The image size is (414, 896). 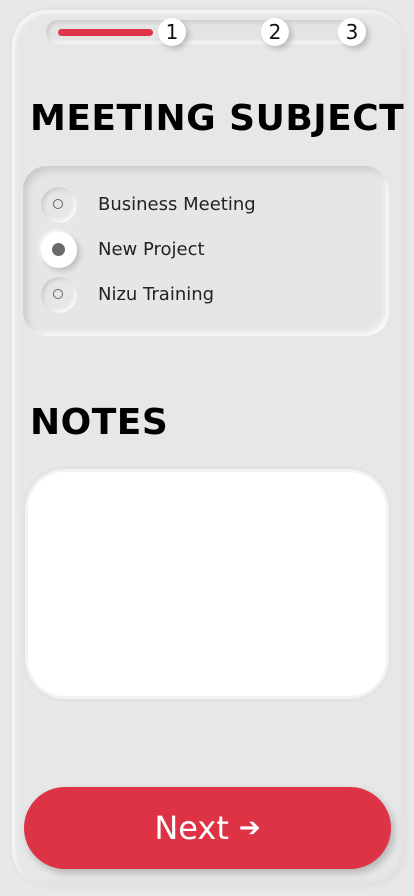 I want to click on radio-option-business-meeting: Business Meeting, so click(x=206, y=205).